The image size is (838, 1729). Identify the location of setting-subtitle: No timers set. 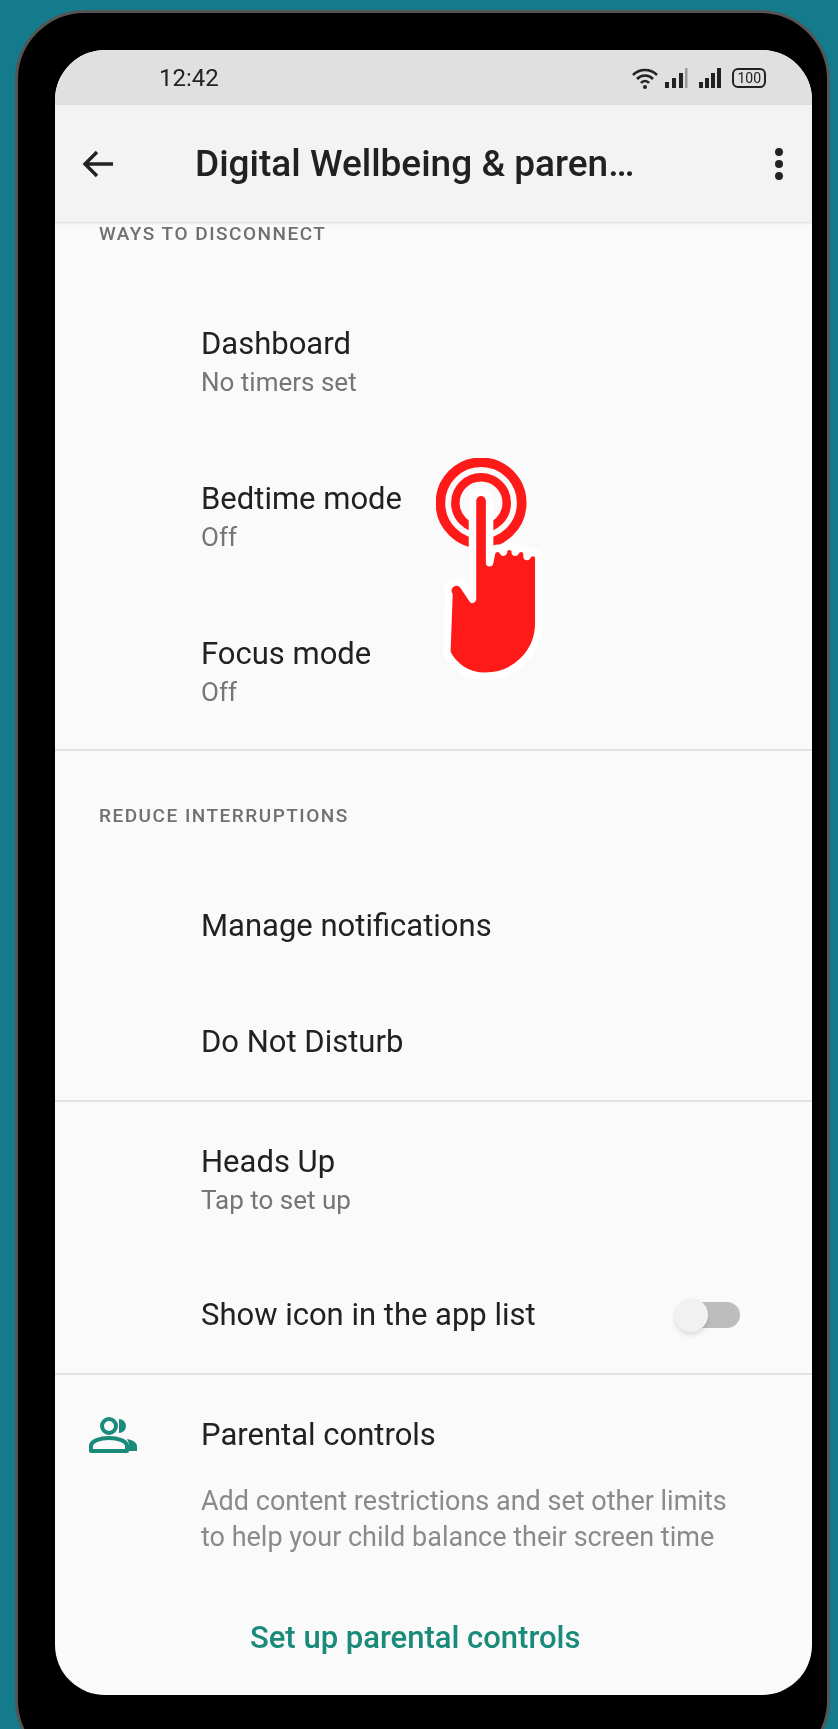
(279, 382).